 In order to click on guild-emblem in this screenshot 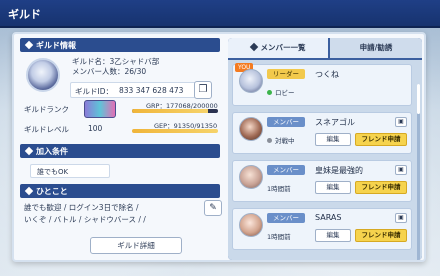, I will do `click(43, 75)`.